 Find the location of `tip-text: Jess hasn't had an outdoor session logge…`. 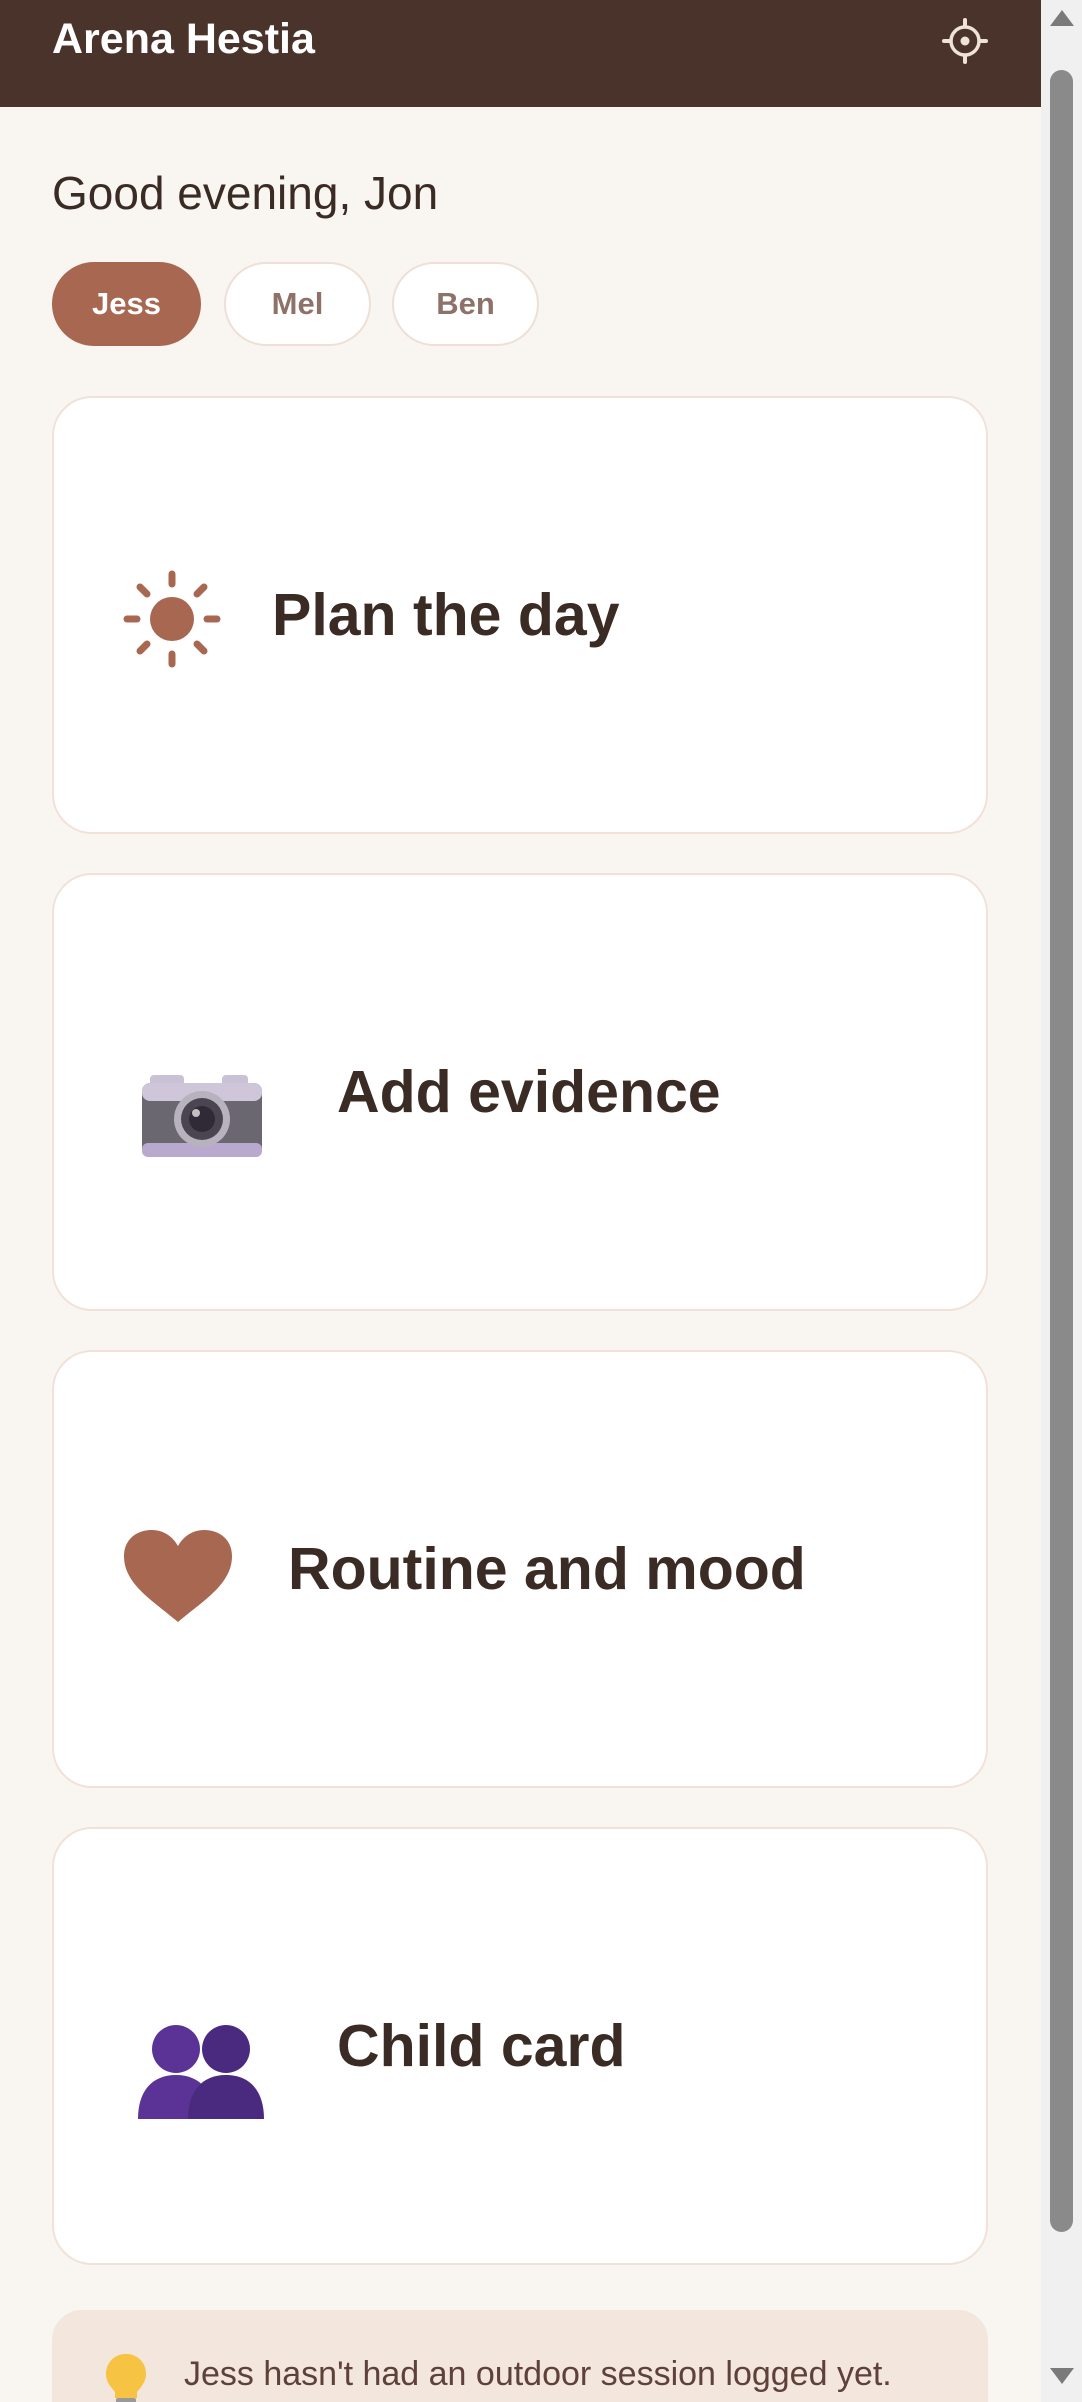

tip-text: Jess hasn't had an outdoor session logge… is located at coordinates (538, 2374).